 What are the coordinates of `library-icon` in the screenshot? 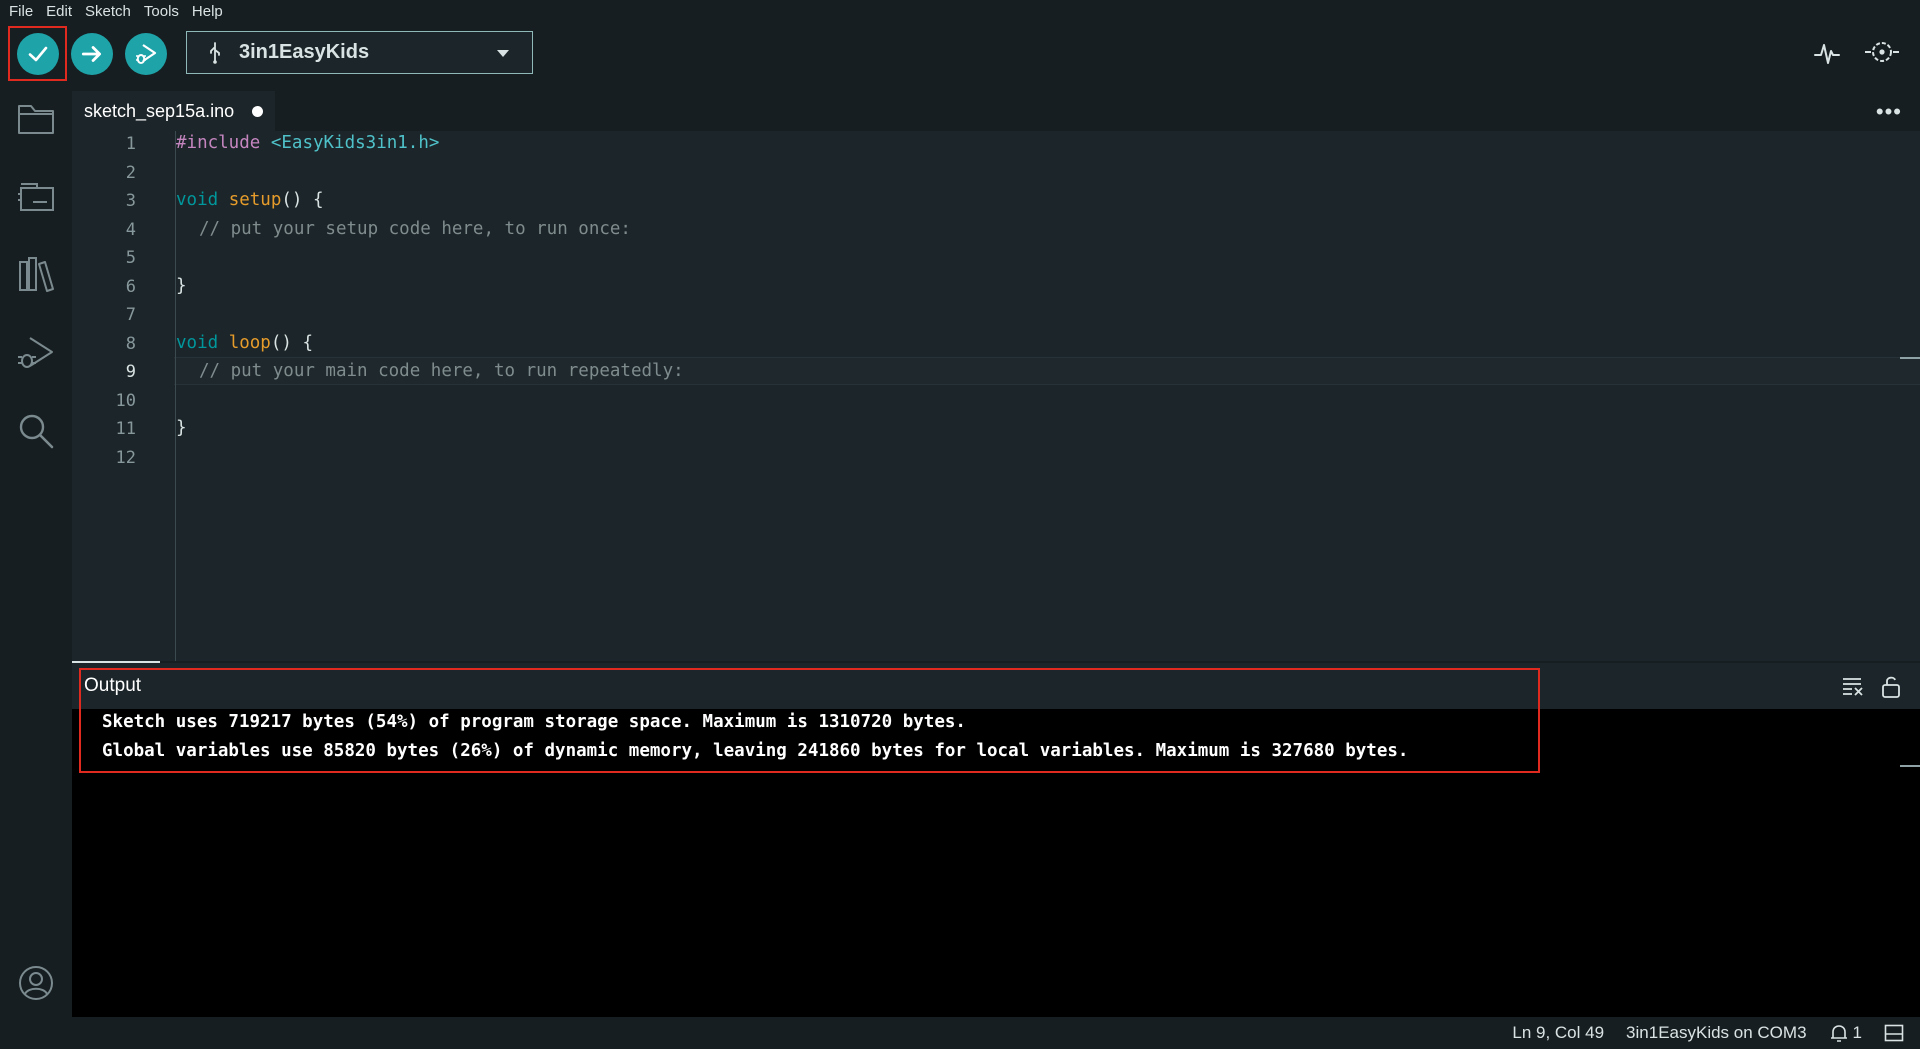 It's located at (36, 274).